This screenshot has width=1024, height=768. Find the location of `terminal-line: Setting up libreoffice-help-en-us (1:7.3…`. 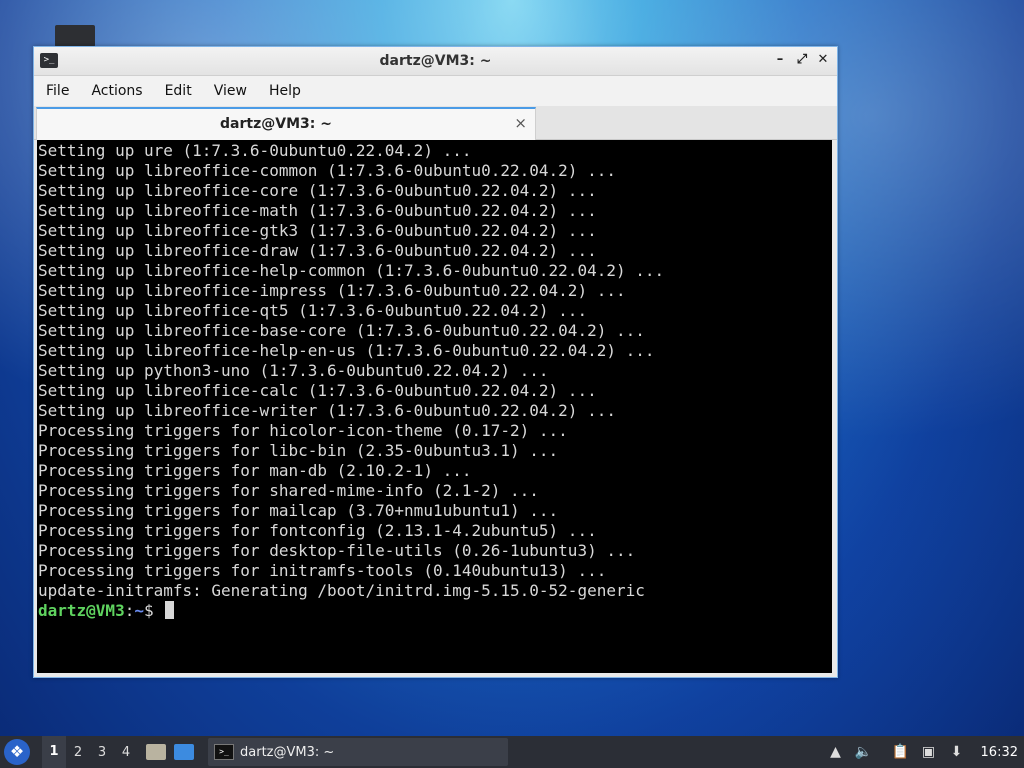

terminal-line: Setting up libreoffice-help-en-us (1:7.3… is located at coordinates (346, 350).